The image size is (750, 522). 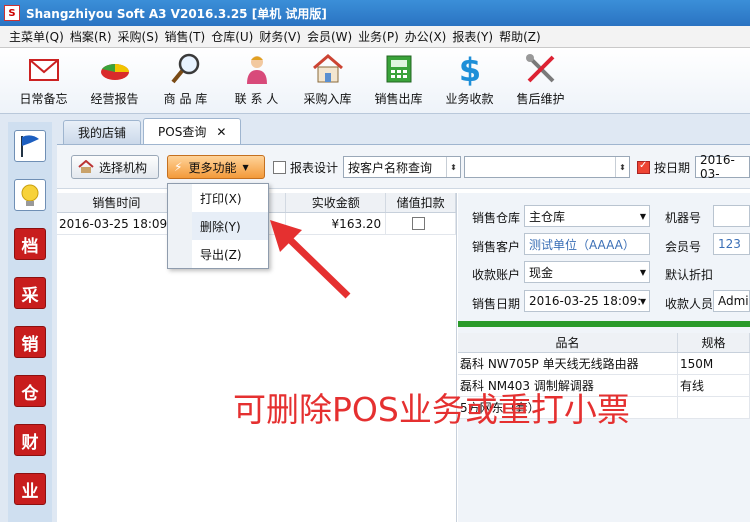 What do you see at coordinates (30, 322) in the screenshot?
I see `left-sidebar: 档 采 销 仓 财 业` at bounding box center [30, 322].